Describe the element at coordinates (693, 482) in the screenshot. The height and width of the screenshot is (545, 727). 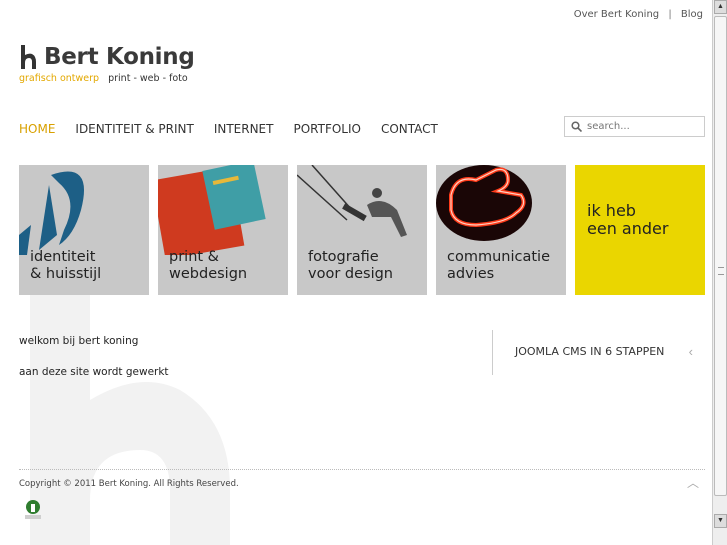
I see `chevron-up-icon: ︿` at that location.